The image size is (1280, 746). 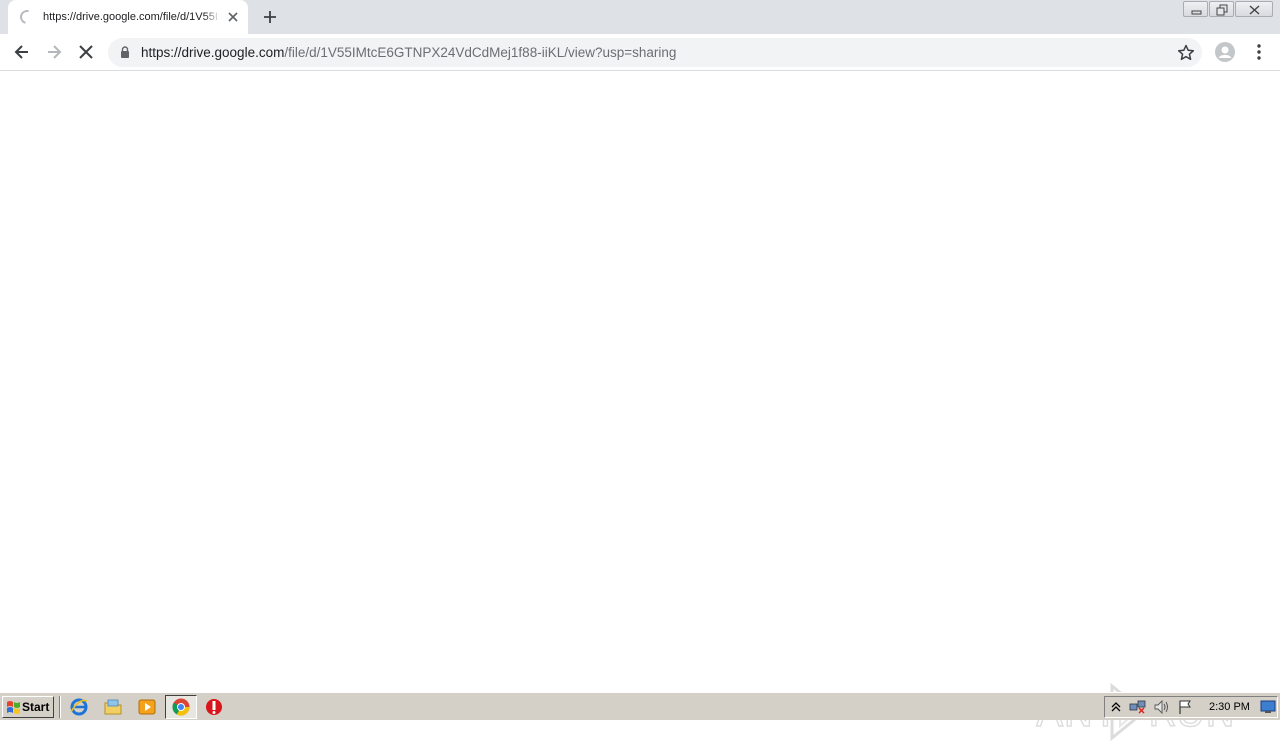 What do you see at coordinates (1196, 12) in the screenshot?
I see `minimize-icon` at bounding box center [1196, 12].